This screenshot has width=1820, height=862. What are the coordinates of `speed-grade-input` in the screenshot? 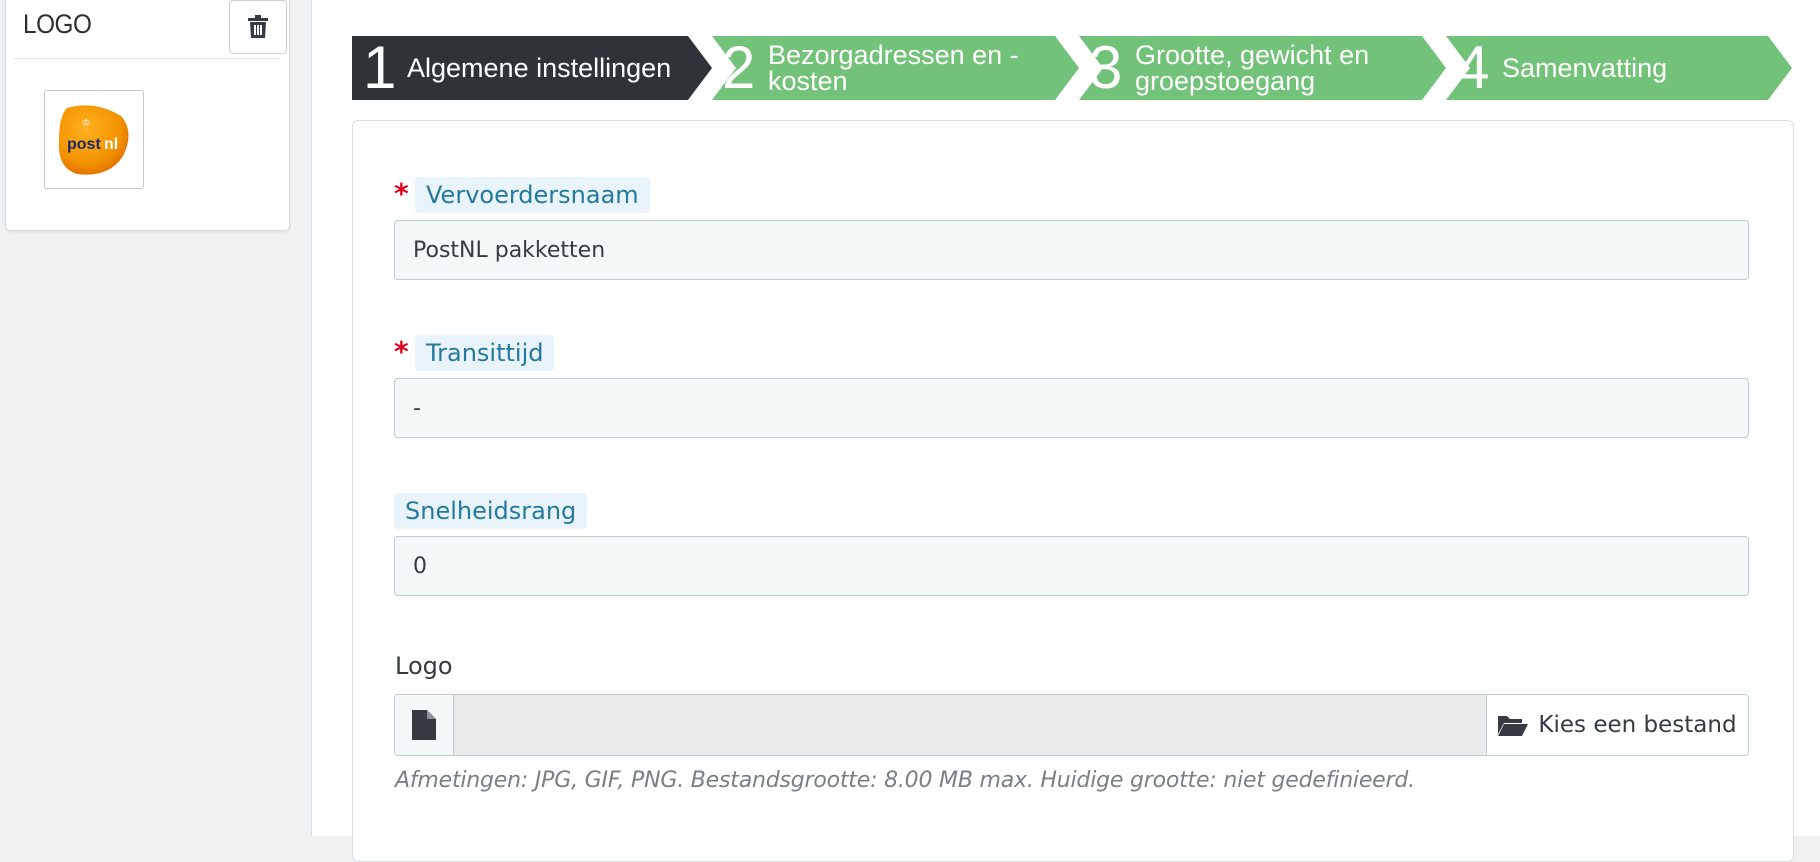 It's located at (1071, 566).